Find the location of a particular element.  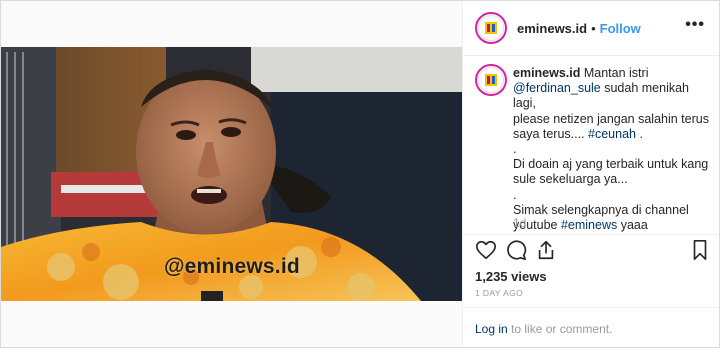

hashtag-link: #ceunah is located at coordinates (612, 134).